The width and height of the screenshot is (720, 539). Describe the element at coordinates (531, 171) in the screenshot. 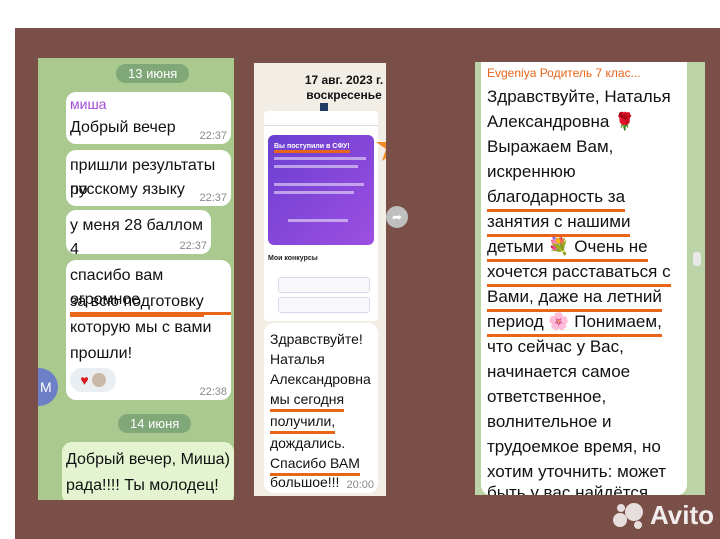

I see `message-line: искреннюю` at that location.